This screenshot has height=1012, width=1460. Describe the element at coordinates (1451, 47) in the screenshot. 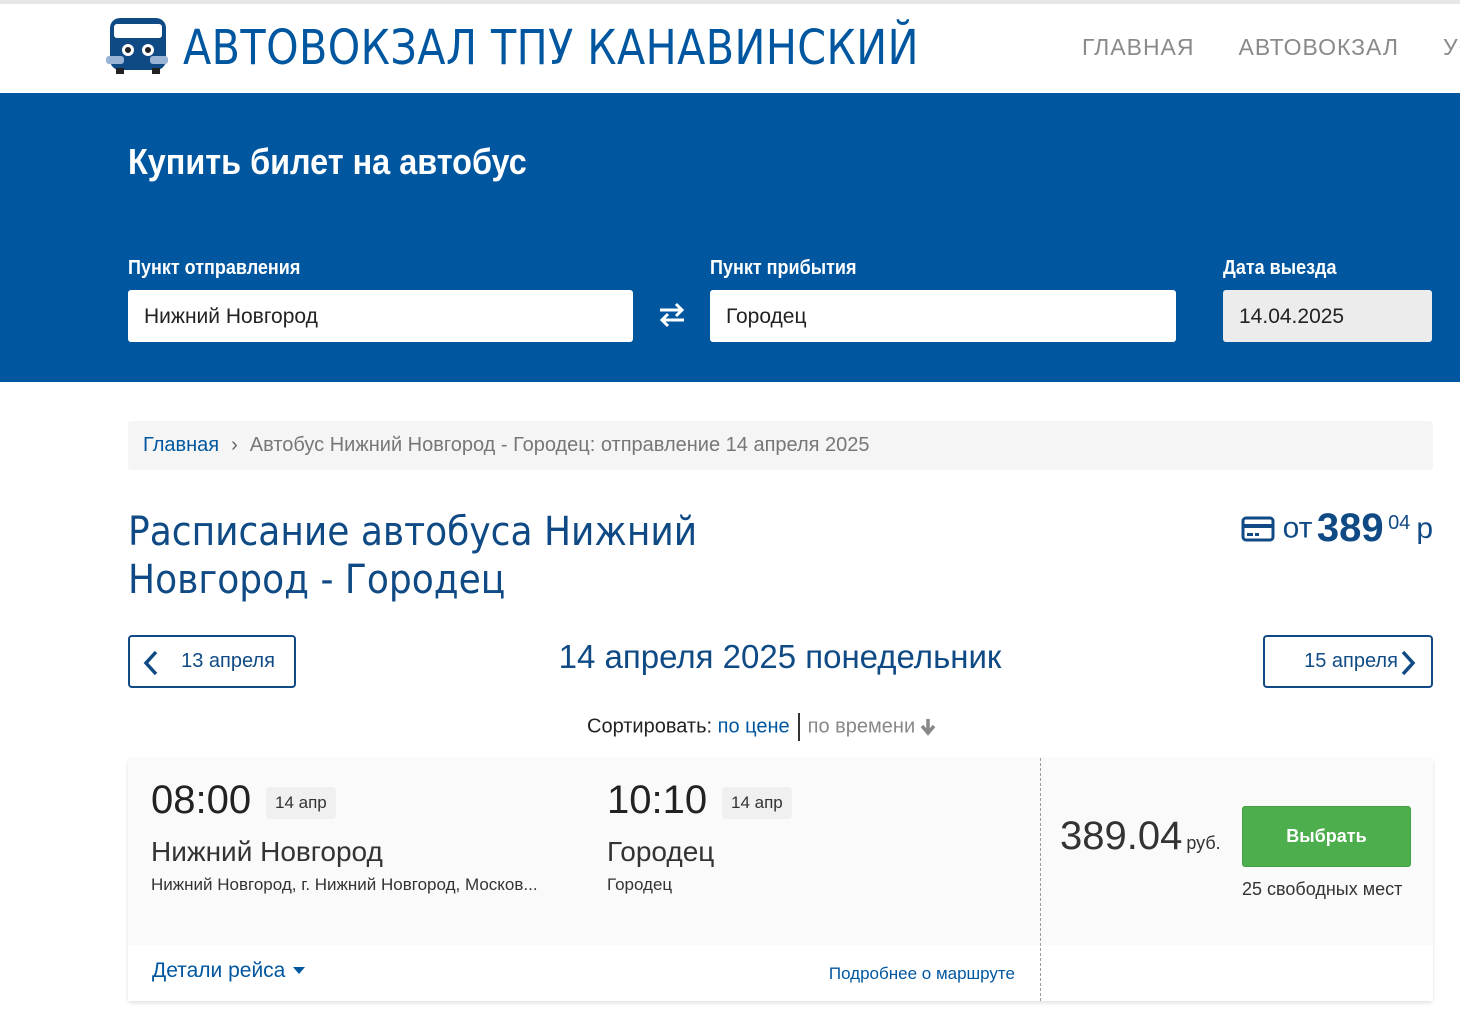

I see `nav-item-services: УСЛ` at that location.